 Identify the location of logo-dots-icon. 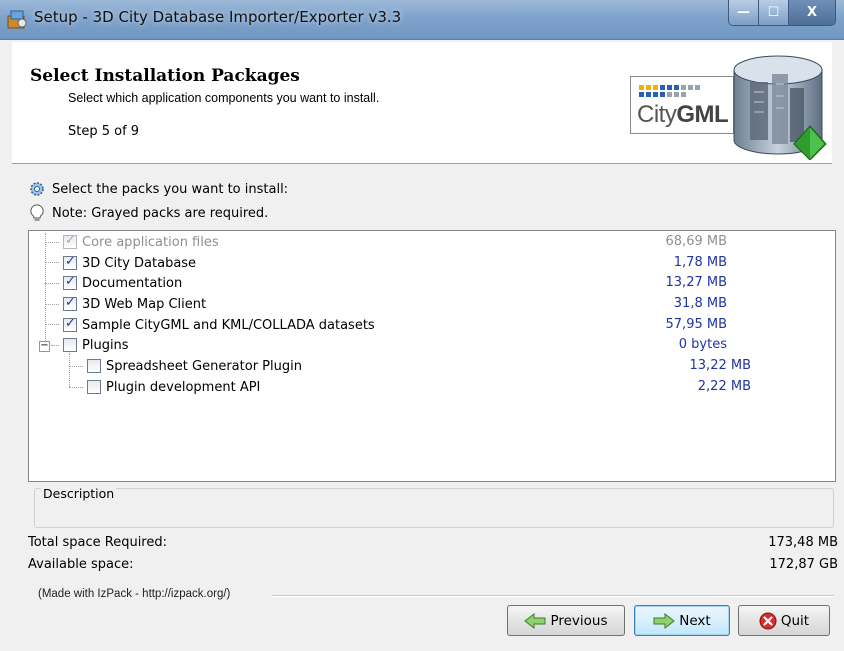
(669, 91).